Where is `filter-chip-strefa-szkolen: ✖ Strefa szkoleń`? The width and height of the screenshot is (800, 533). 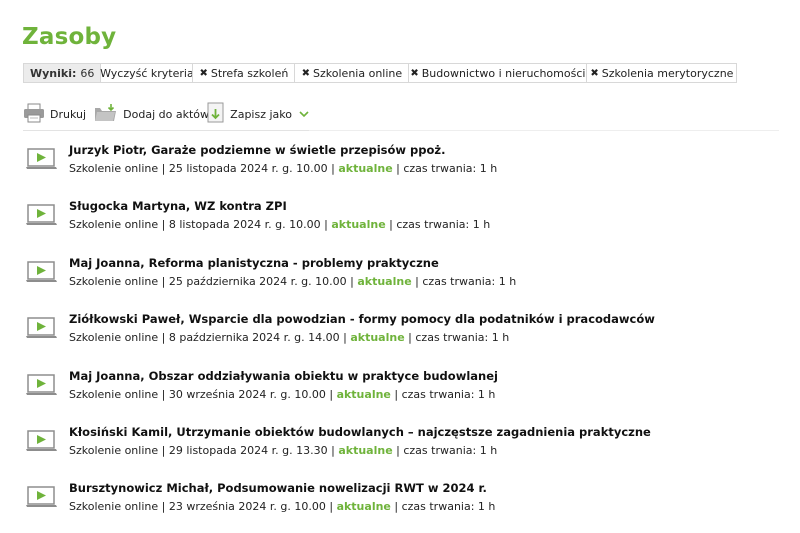 filter-chip-strefa-szkolen: ✖ Strefa szkoleń is located at coordinates (244, 73).